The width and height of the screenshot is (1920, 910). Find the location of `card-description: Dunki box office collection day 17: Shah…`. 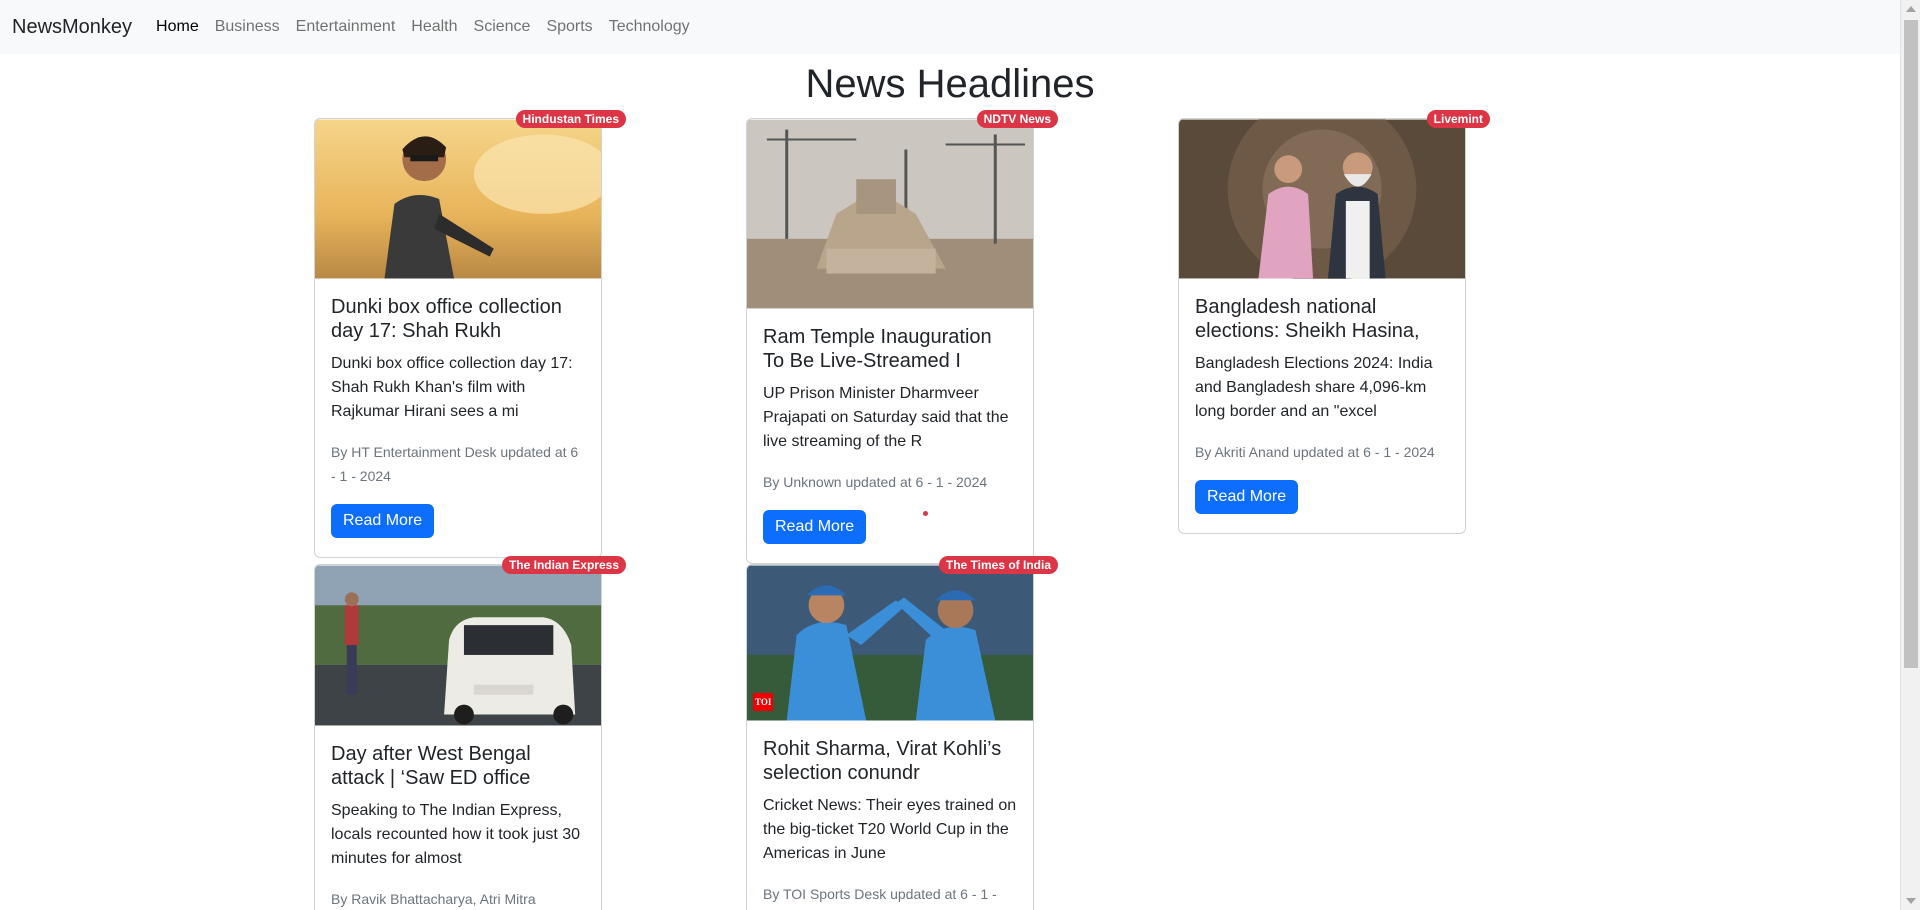

card-description: Dunki box office collection day 17: Shah… is located at coordinates (452, 387).